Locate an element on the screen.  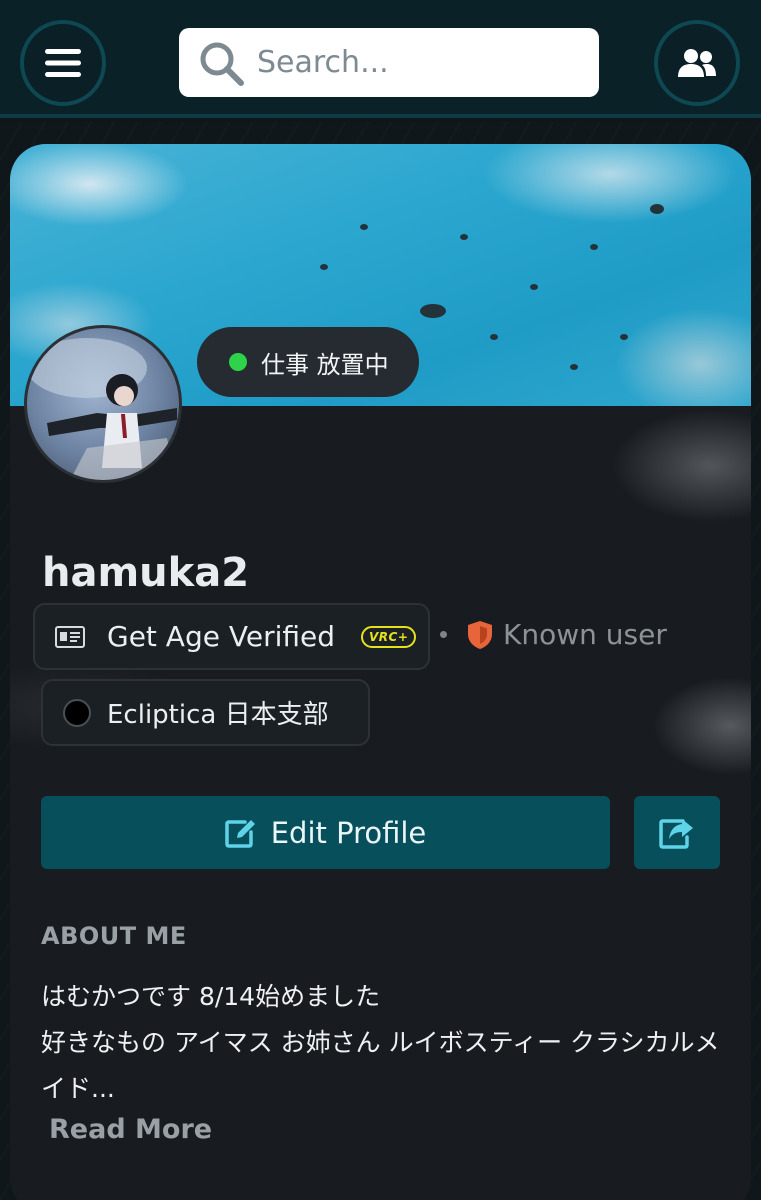
users-icon is located at coordinates (697, 63).